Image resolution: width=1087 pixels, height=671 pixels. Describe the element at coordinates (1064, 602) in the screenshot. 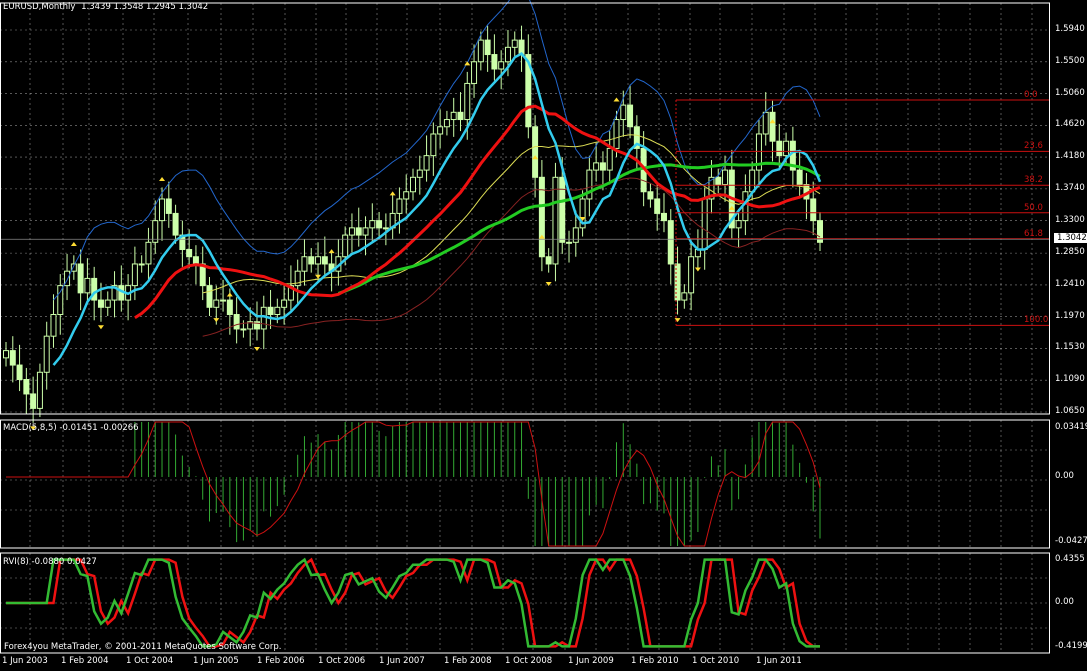

I see `rvi-tick-label: 0.00` at that location.